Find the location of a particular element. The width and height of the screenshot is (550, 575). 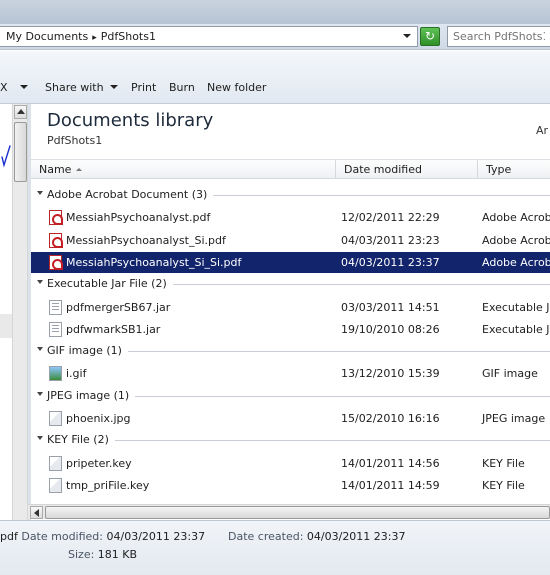

date-created-label: Date created: is located at coordinates (266, 536).